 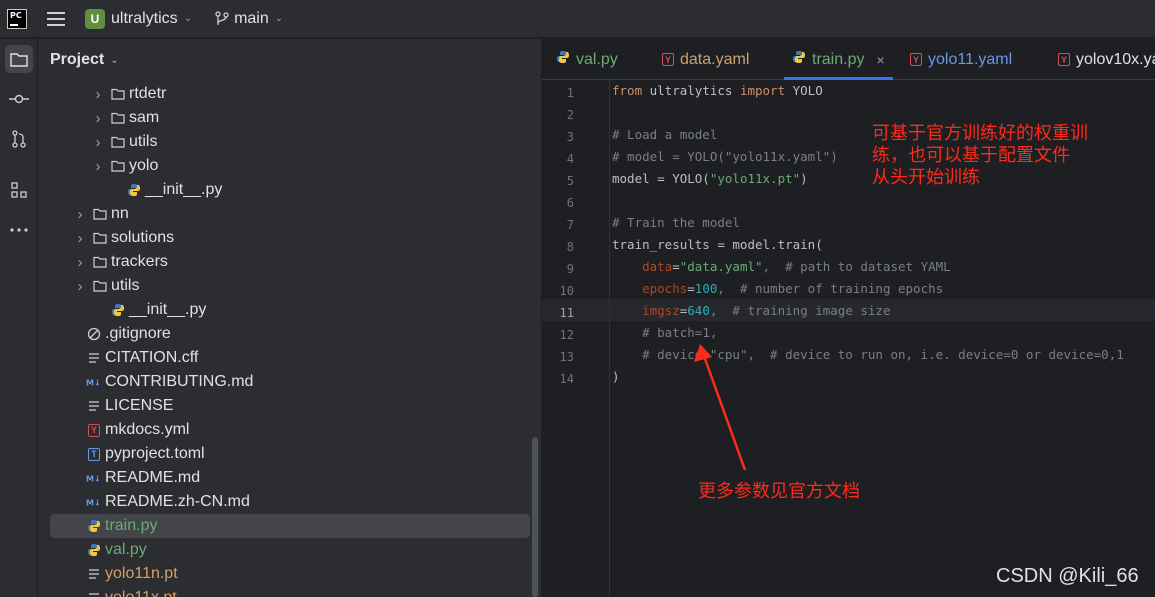 What do you see at coordinates (94, 334) in the screenshot?
I see `gitignore-icon` at bounding box center [94, 334].